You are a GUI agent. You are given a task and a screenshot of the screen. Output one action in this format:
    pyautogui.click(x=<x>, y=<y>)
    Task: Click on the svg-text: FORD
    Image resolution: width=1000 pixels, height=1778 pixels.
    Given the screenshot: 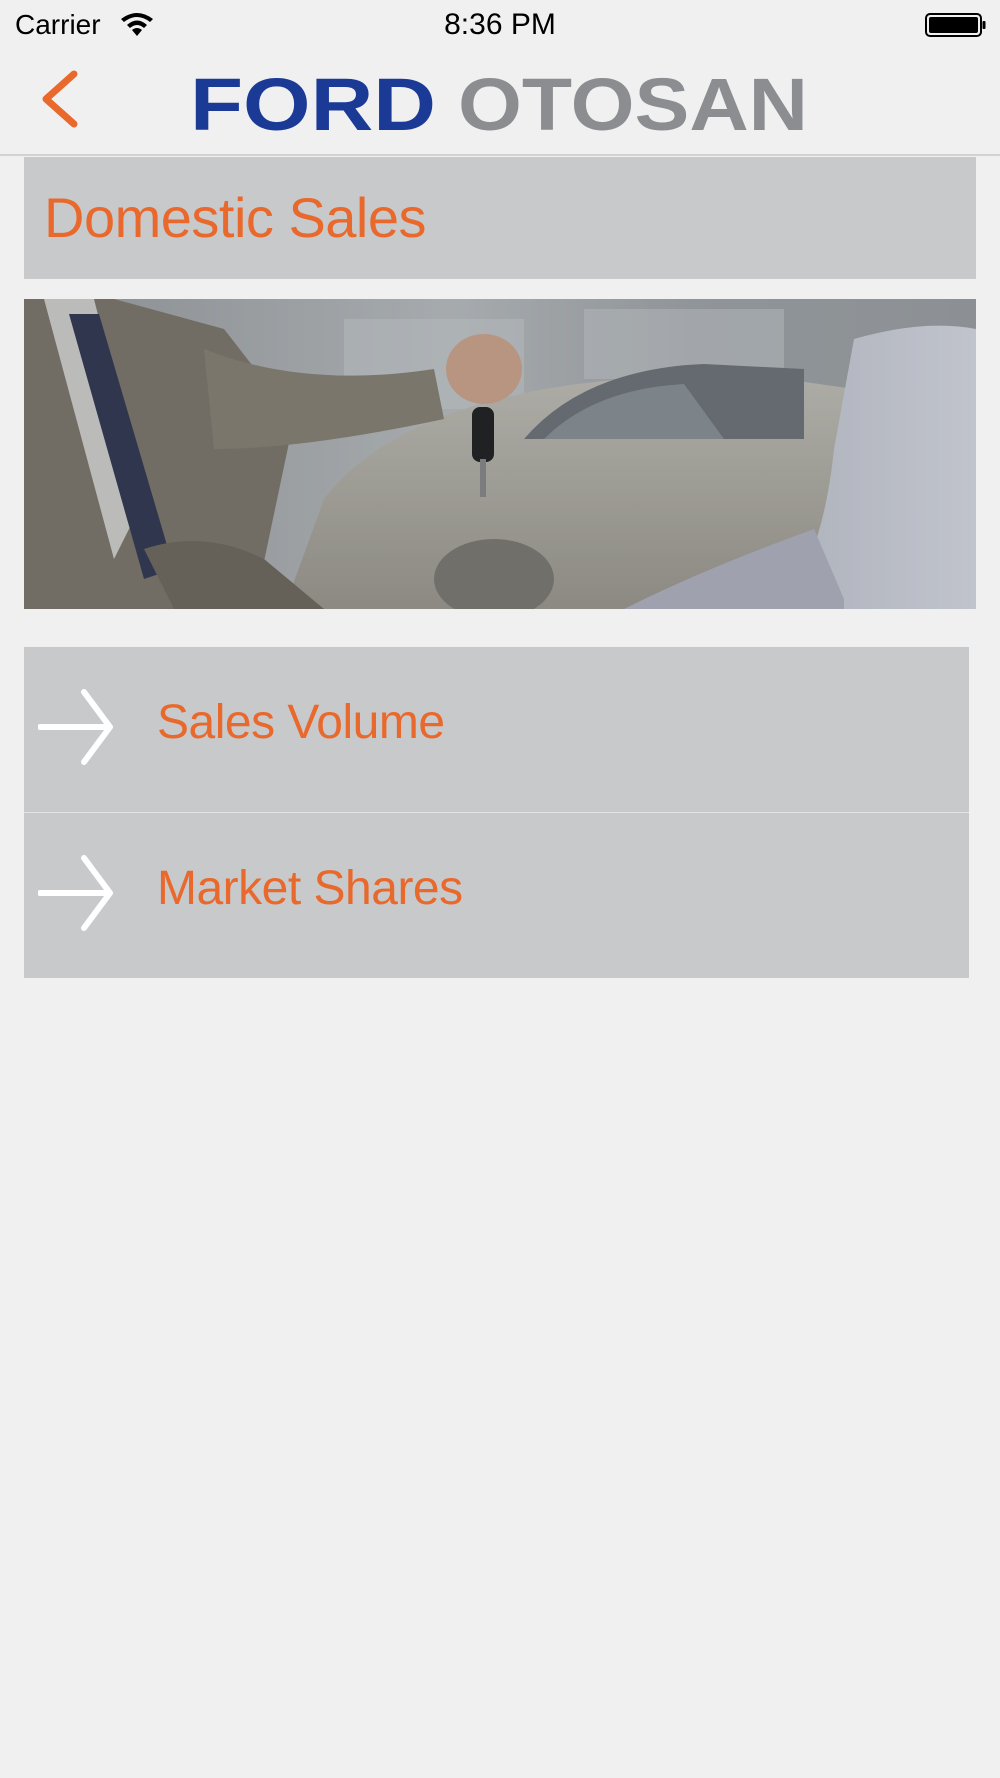 What is the action you would take?
    pyautogui.click(x=313, y=104)
    